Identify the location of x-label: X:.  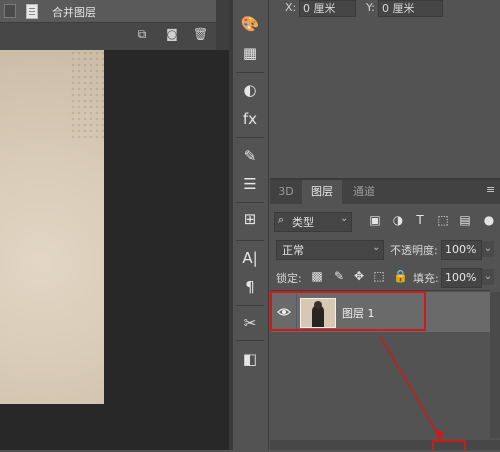
(291, 7).